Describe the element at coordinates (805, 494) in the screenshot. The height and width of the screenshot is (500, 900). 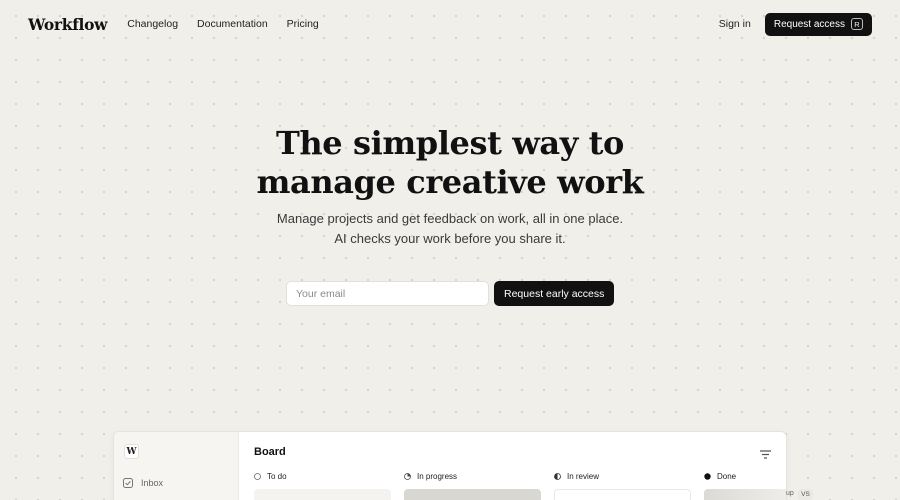
I see `preview-edge-tag: VS` at that location.